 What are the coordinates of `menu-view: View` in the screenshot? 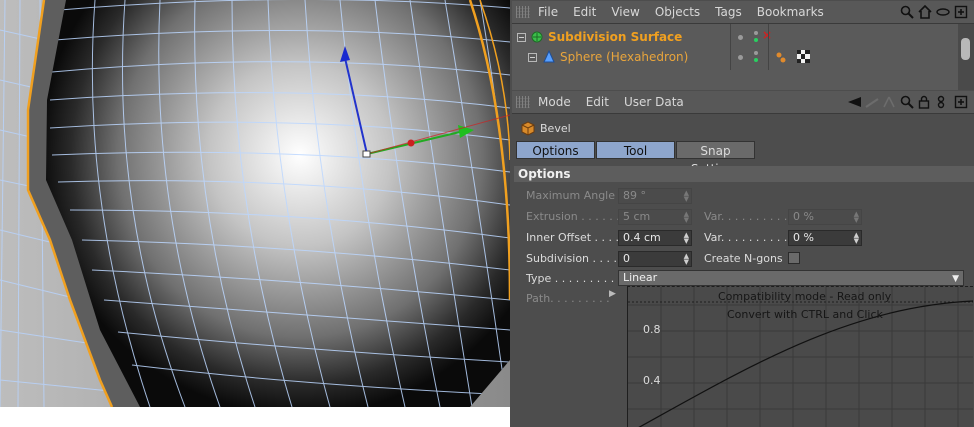 It's located at (625, 12).